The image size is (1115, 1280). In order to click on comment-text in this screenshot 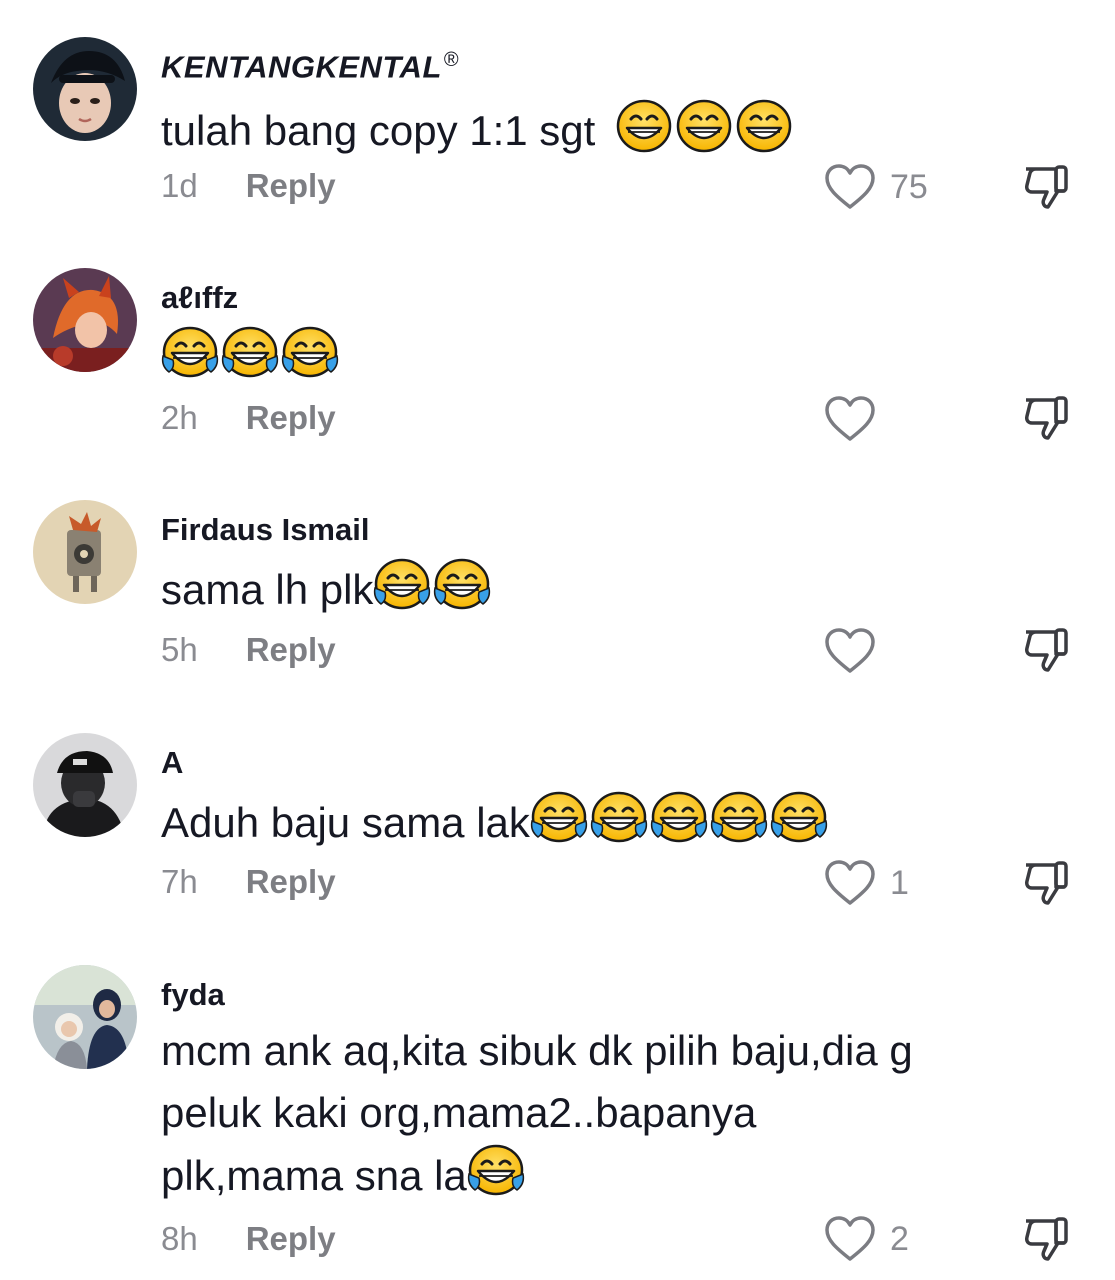, I will do `click(251, 361)`.